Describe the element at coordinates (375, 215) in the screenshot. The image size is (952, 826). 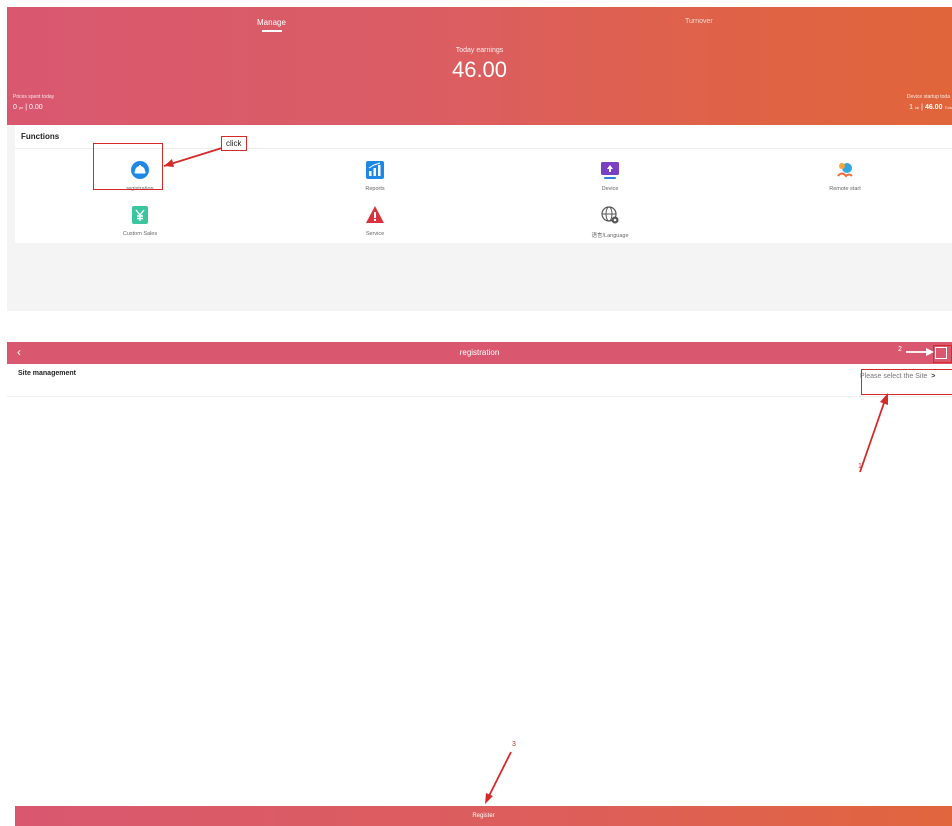
I see `service-icon` at that location.